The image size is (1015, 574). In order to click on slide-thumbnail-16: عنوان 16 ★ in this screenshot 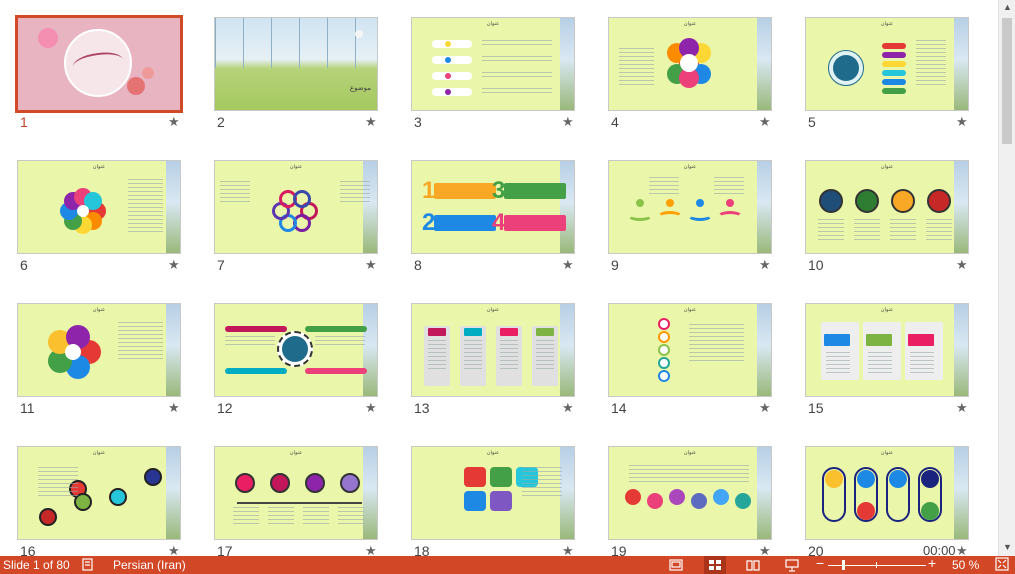, I will do `click(98, 492)`.